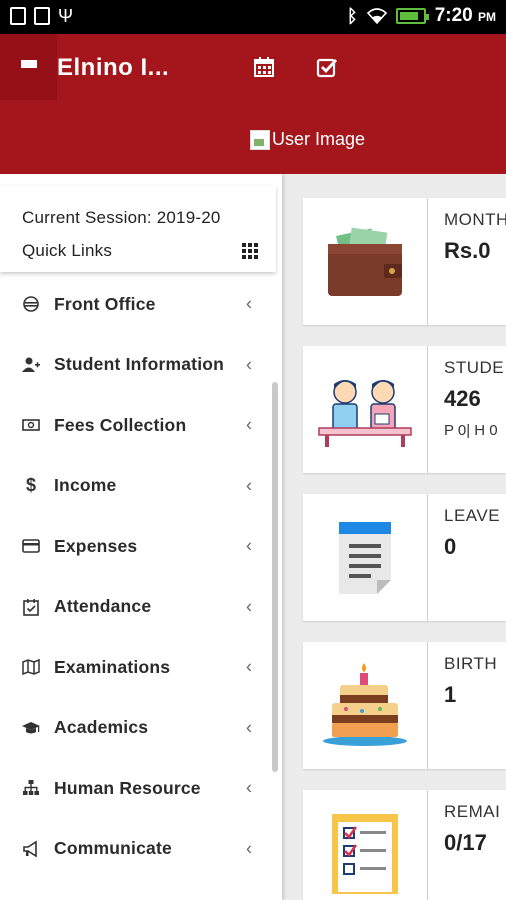  Describe the element at coordinates (465, 15) in the screenshot. I see `clock: 7:20 PM` at that location.